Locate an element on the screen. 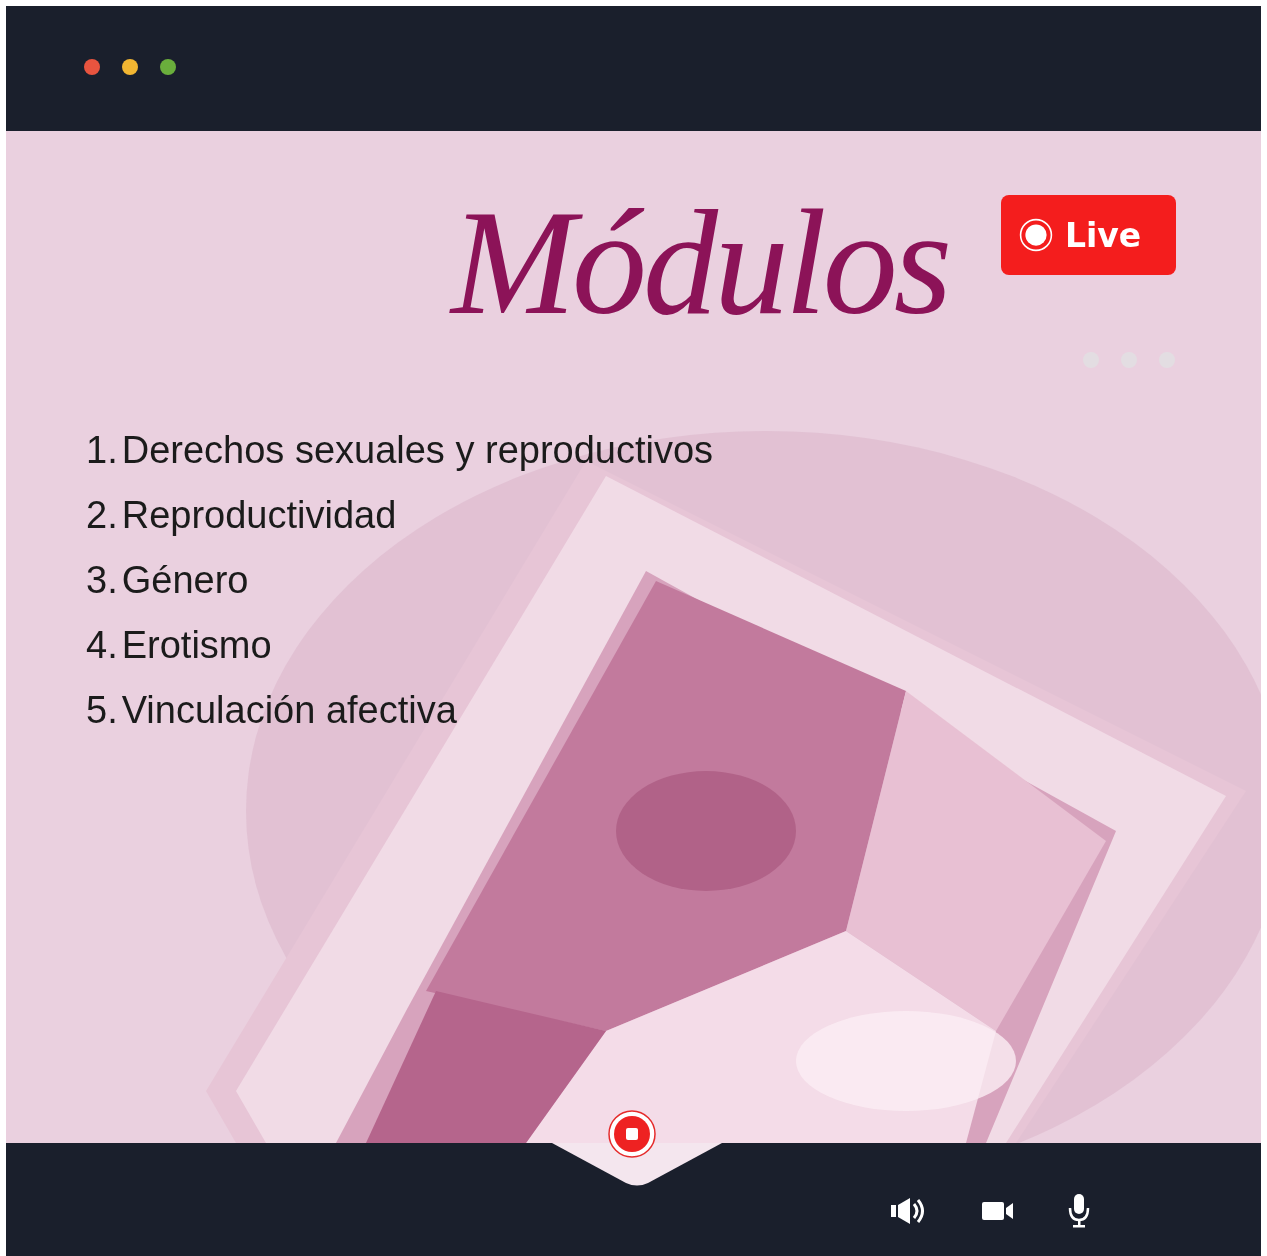 The image size is (1267, 1256). microphone-icon is located at coordinates (1079, 1211).